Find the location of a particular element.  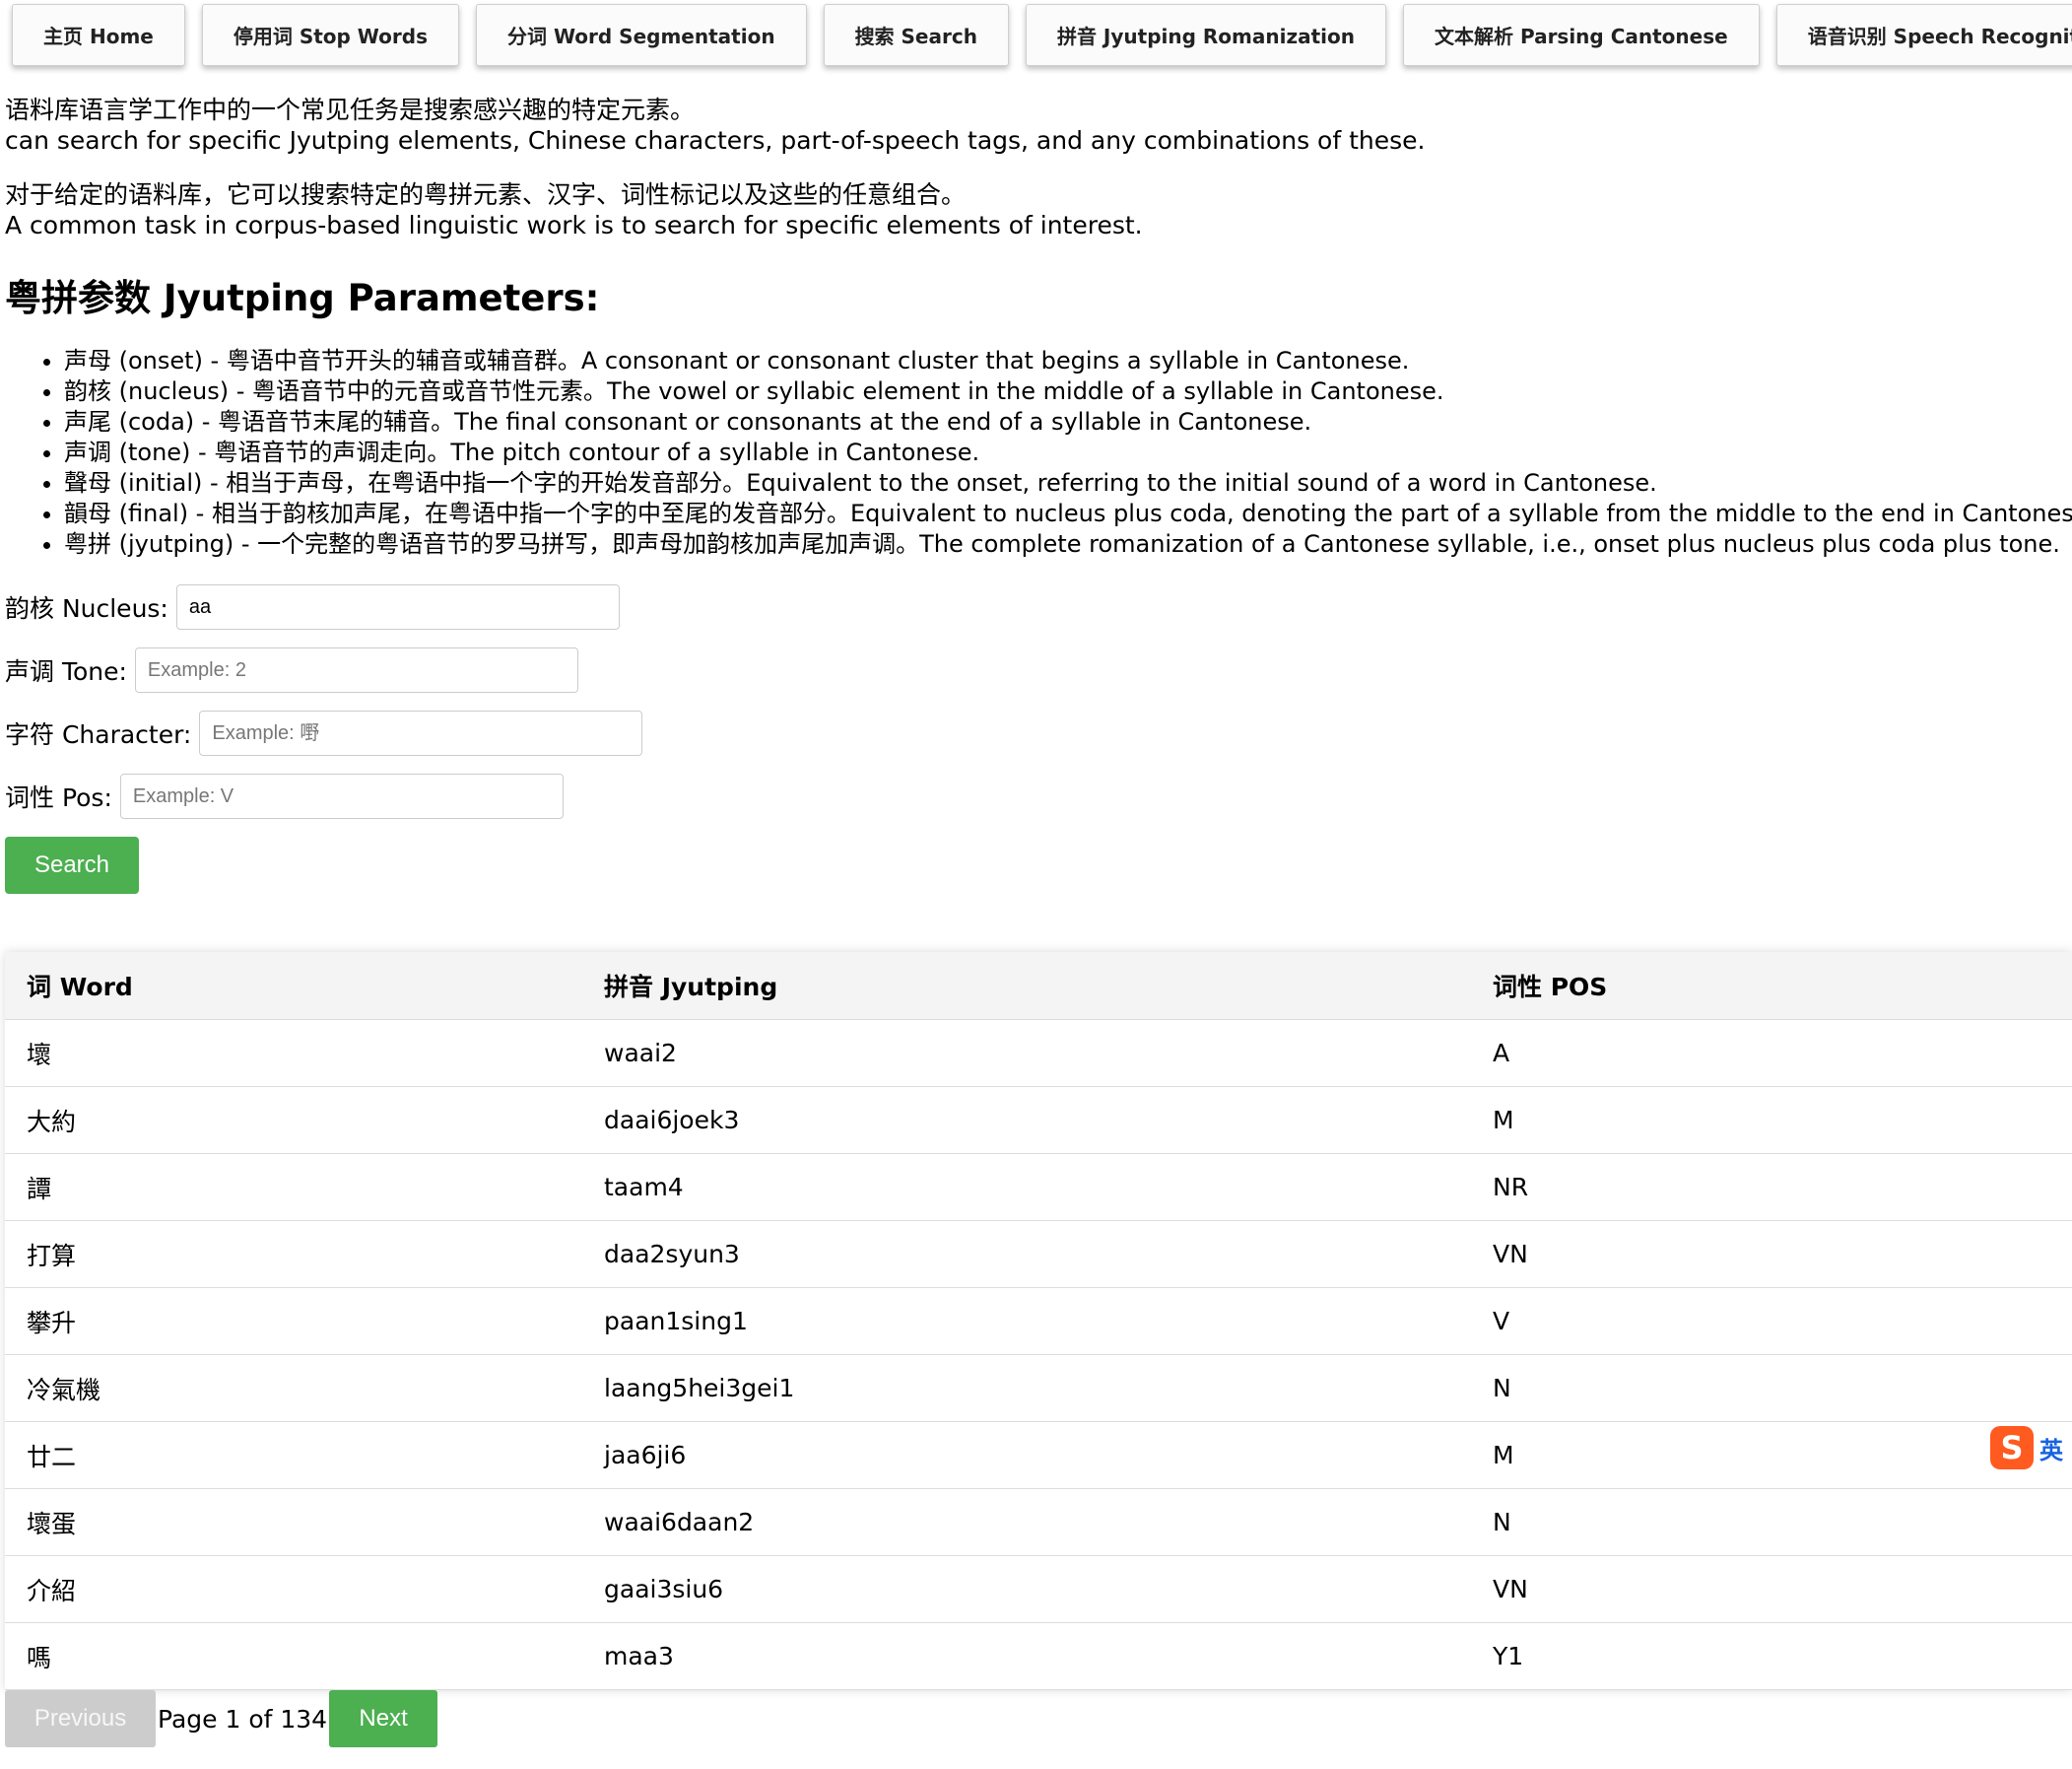

next-page-button: Next is located at coordinates (384, 1718).